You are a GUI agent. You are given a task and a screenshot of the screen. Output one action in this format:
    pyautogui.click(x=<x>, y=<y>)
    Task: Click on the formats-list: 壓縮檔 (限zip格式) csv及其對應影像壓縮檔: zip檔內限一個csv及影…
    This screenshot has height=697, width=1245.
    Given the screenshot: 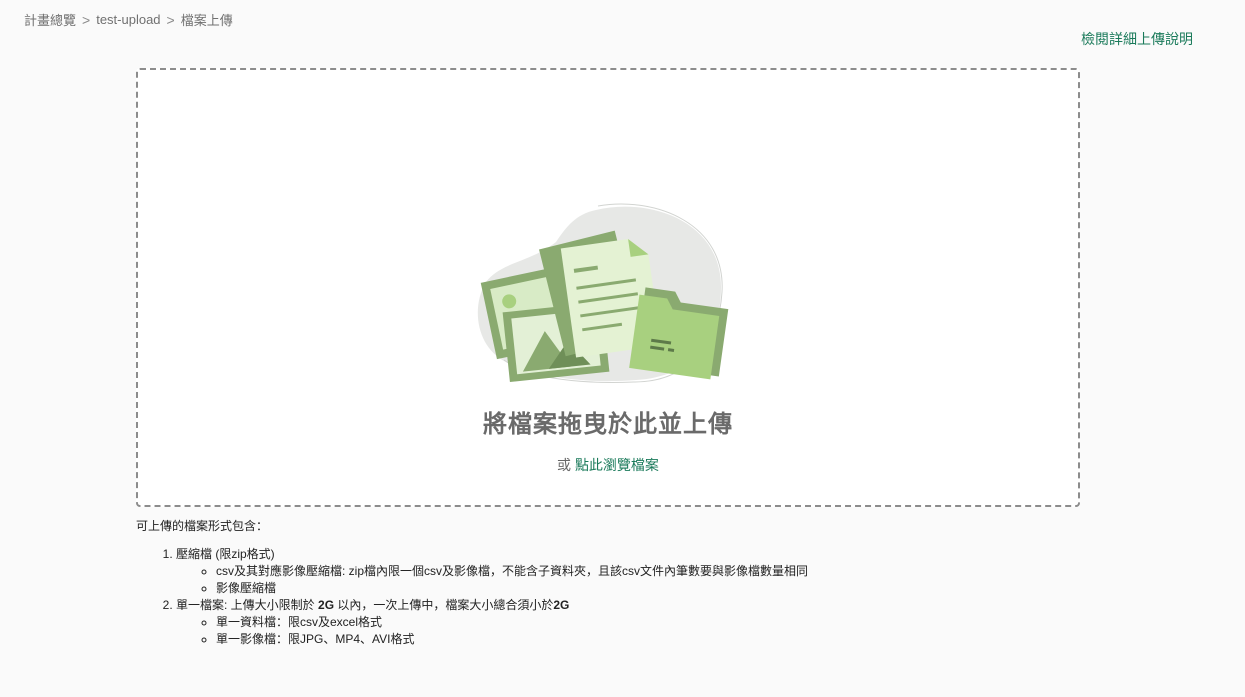 What is the action you would take?
    pyautogui.click(x=472, y=597)
    